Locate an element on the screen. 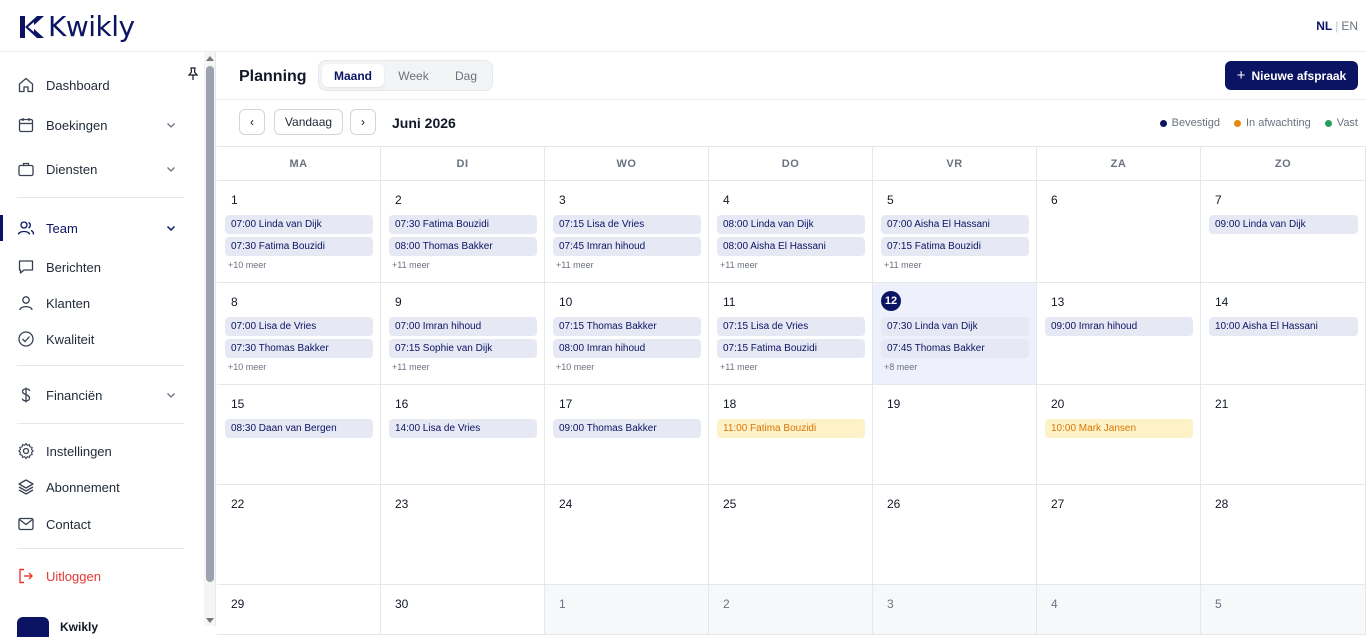  sidebar-item-contact: Contact is located at coordinates (102, 524).